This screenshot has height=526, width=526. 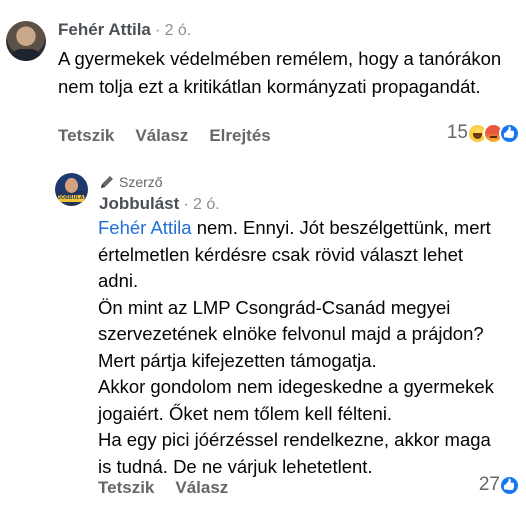 I want to click on reply-line: Mert pártja kifejezetten támogatja., so click(x=237, y=360).